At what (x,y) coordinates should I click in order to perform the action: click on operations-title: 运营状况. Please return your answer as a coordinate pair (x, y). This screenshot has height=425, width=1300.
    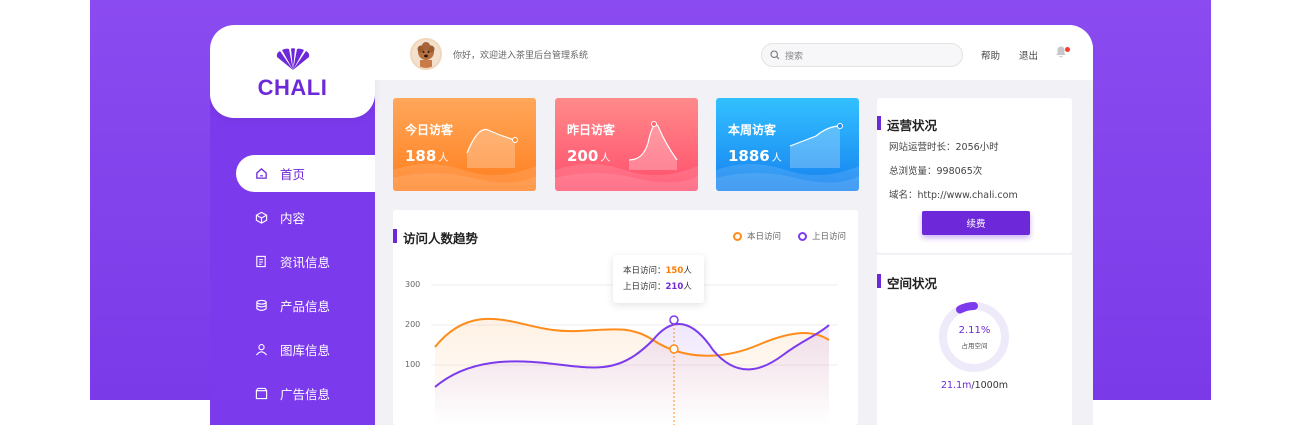
    Looking at the image, I should click on (907, 124).